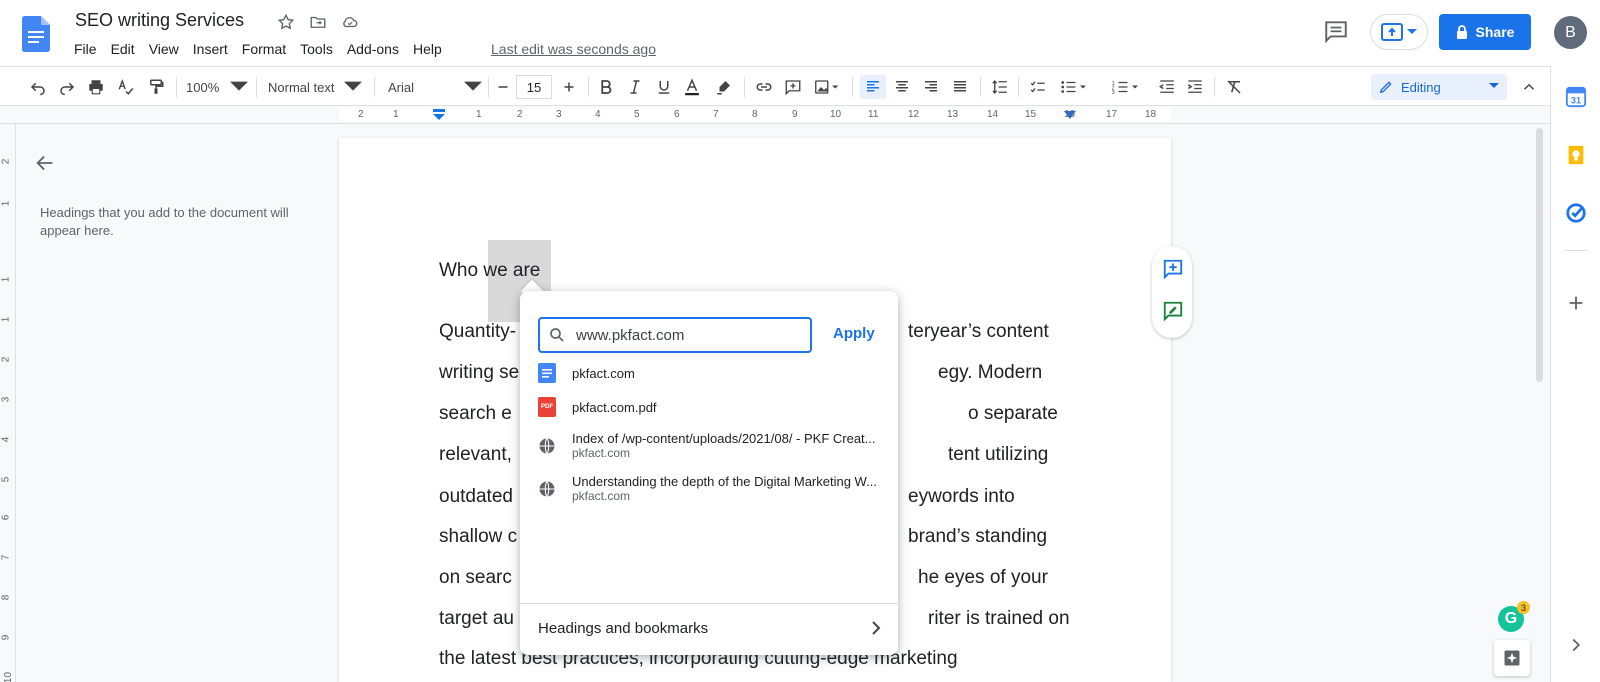 This screenshot has height=682, width=1600. Describe the element at coordinates (1074, 87) in the screenshot. I see `bulleted-list-icon` at that location.